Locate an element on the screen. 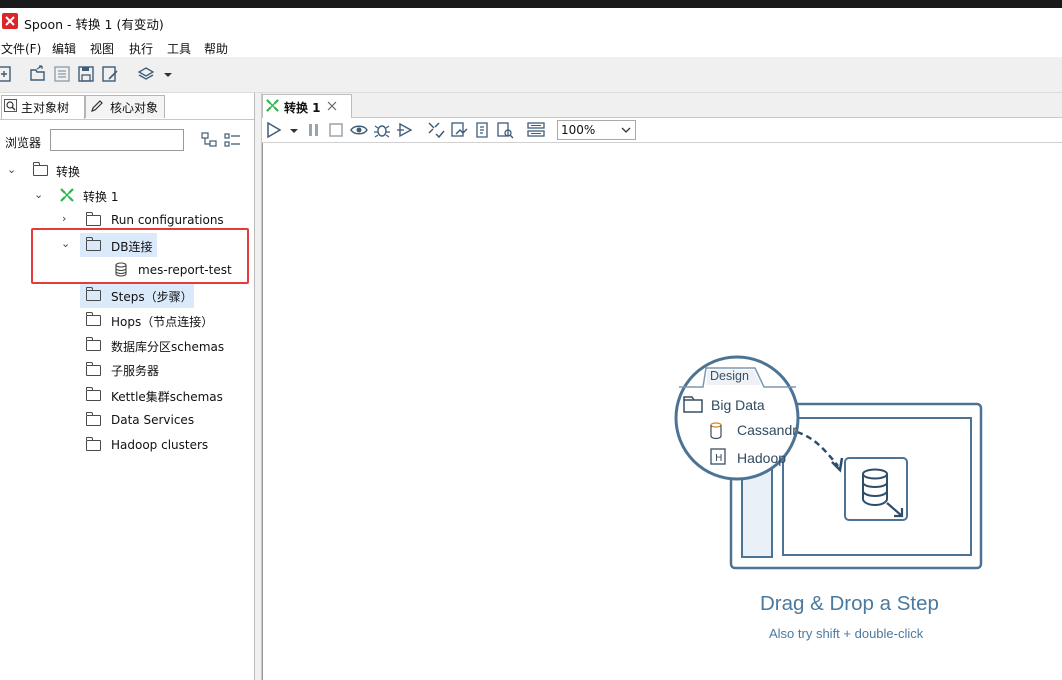 The width and height of the screenshot is (1062, 680). browser-label: 浏览器 is located at coordinates (23, 143).